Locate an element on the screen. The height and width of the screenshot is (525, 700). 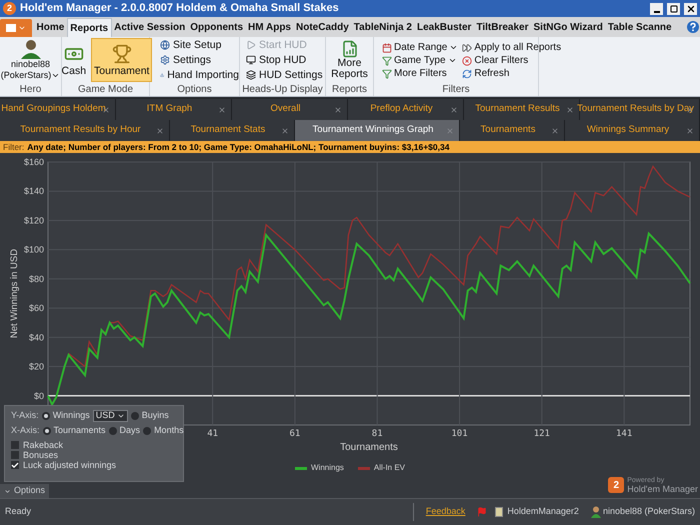
download-icon is located at coordinates (162, 75).